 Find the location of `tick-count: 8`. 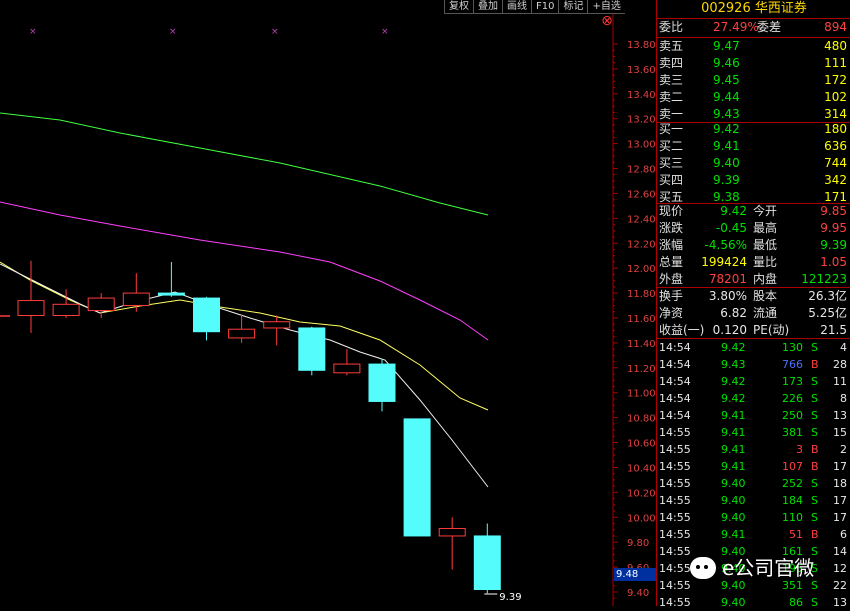

tick-count: 8 is located at coordinates (843, 398).